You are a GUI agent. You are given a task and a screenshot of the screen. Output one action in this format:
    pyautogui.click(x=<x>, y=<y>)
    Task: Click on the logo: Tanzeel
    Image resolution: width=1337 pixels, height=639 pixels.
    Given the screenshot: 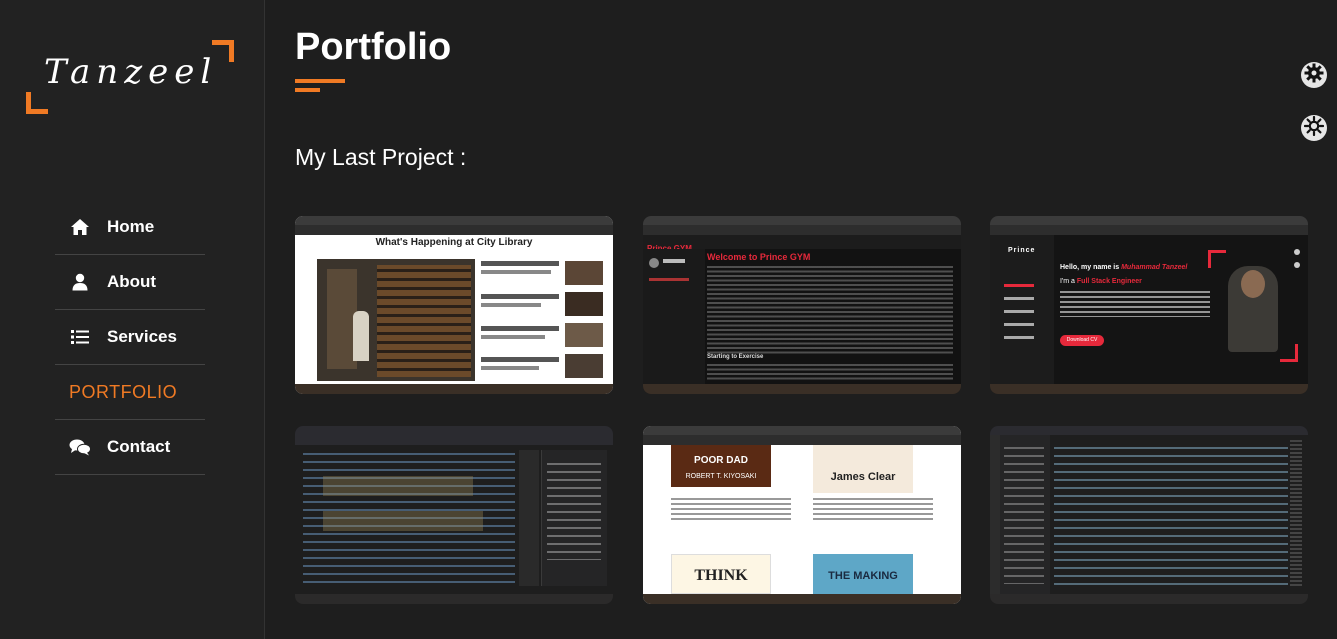 What is the action you would take?
    pyautogui.click(x=130, y=77)
    